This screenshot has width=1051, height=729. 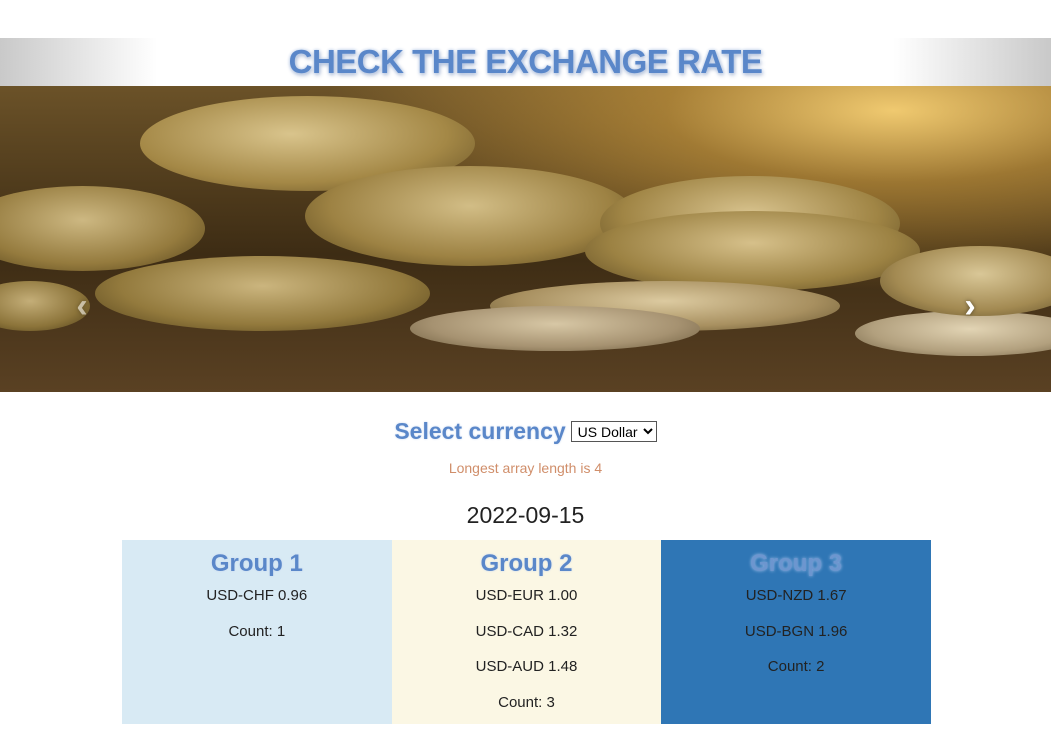 I want to click on rate-date: 2022-09-15, so click(x=525, y=515).